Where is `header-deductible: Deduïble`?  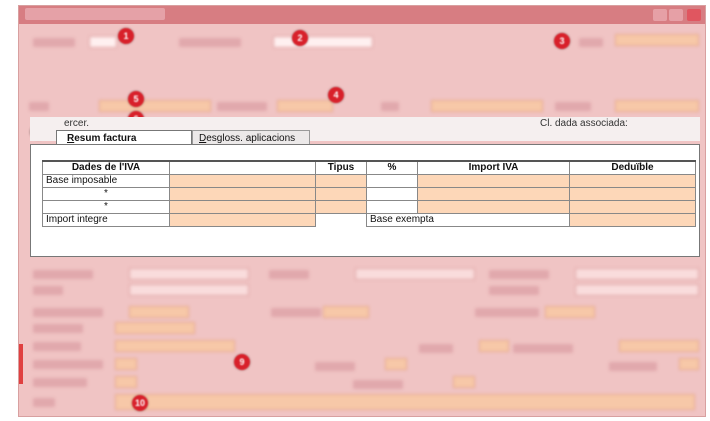 header-deductible: Deduïble is located at coordinates (632, 167).